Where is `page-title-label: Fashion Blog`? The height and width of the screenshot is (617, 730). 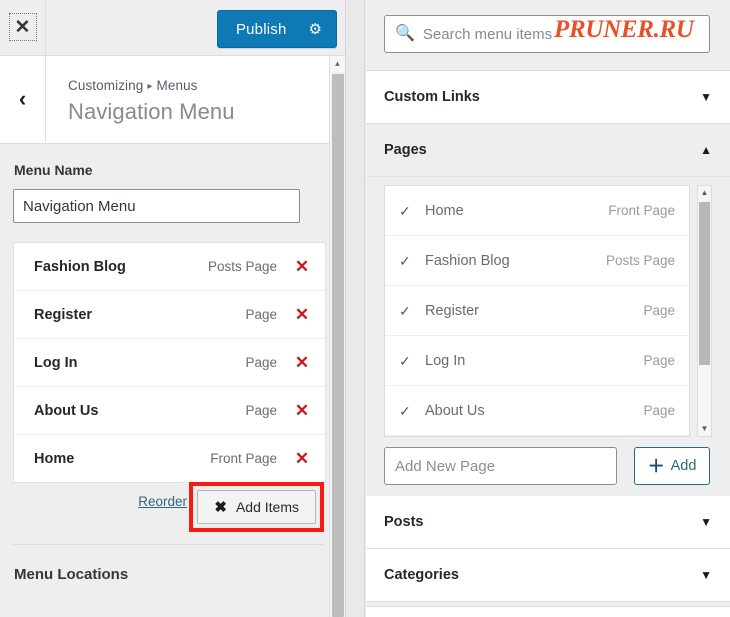
page-title-label: Fashion Blog is located at coordinates (467, 260).